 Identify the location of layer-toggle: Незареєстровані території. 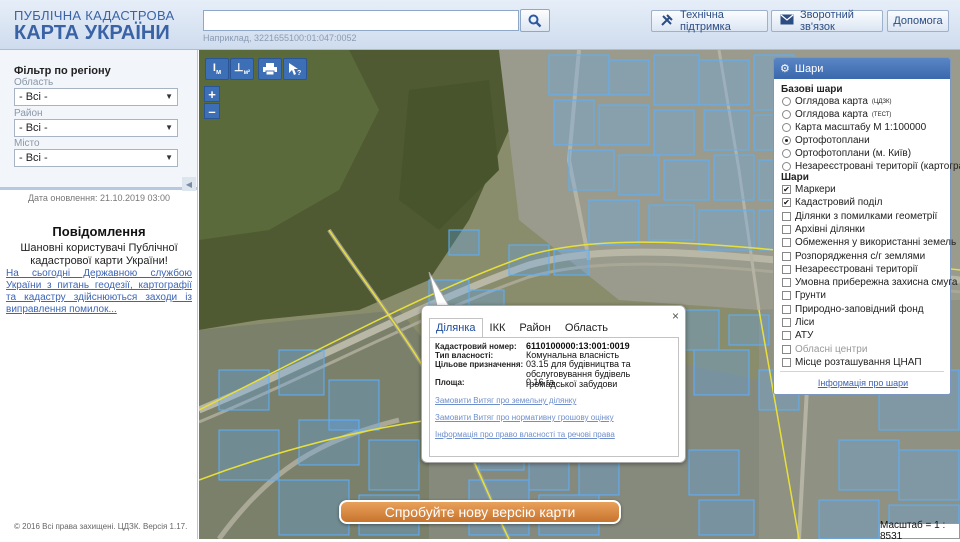
(850, 269).